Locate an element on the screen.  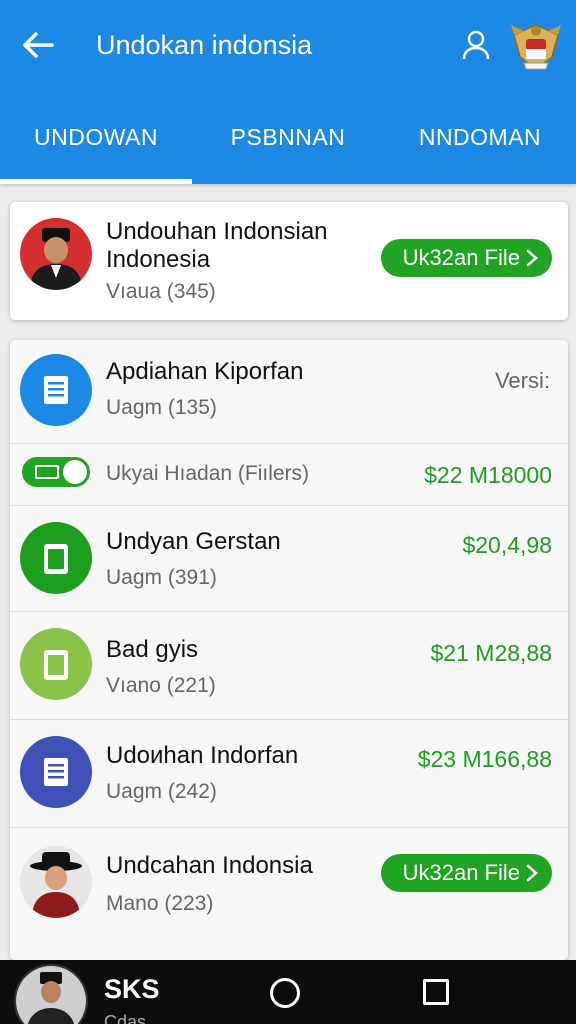
list-item: Udoиhan Indorfan Uagm (242) $23 M166,88 is located at coordinates (289, 774).